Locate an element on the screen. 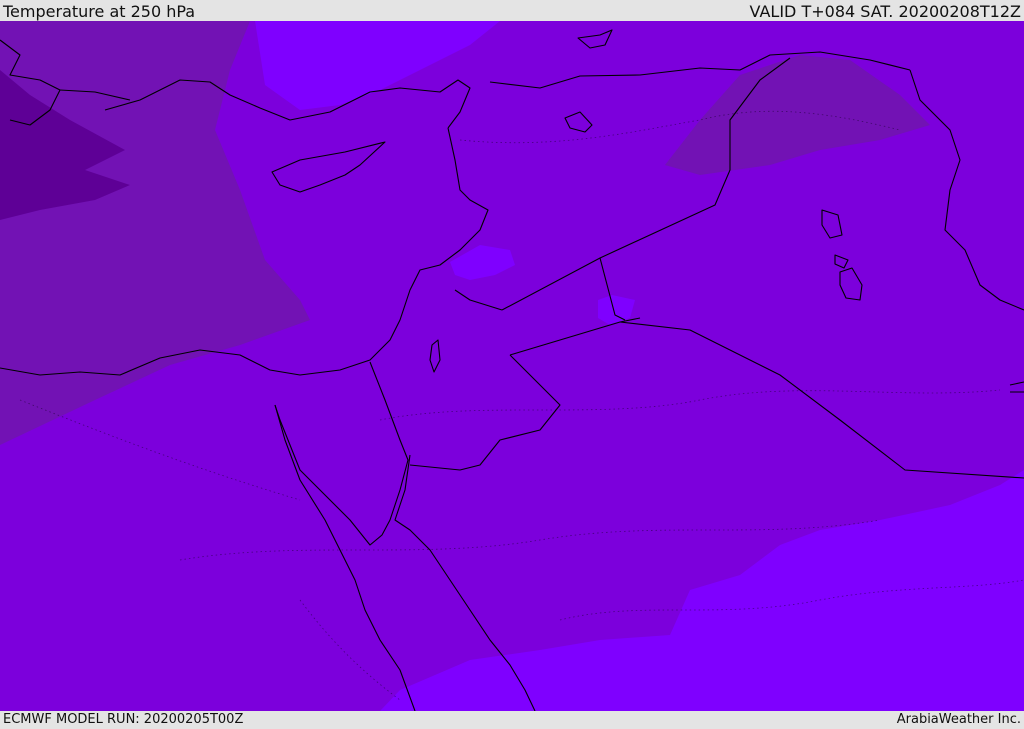 This screenshot has height=729, width=1024. model-run-label: ECMWF MODEL RUN: 20200205T00Z is located at coordinates (123, 719).